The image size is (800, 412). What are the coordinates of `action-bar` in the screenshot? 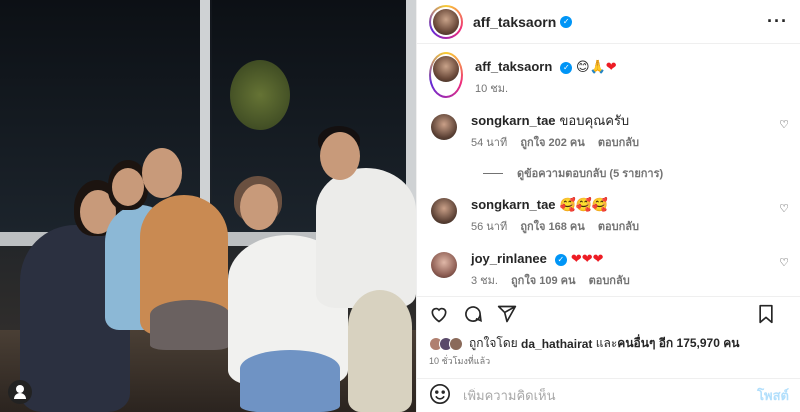 It's located at (608, 313).